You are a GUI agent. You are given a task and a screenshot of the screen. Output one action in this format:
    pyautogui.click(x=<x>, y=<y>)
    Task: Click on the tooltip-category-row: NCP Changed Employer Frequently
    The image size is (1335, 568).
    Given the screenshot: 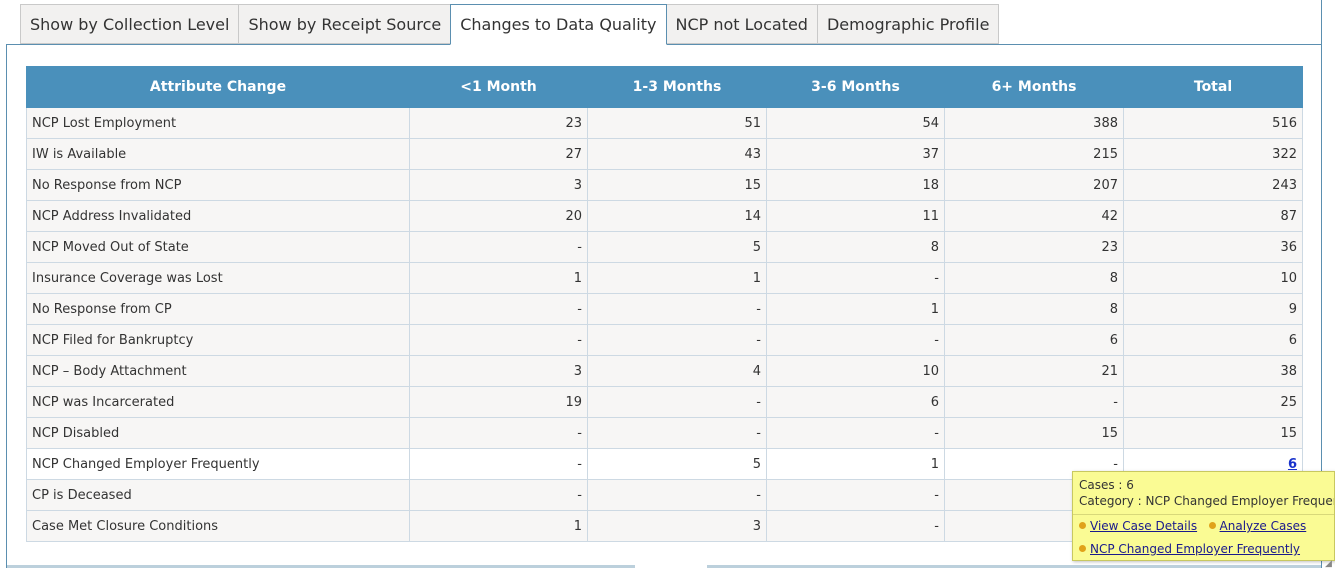 What is the action you would take?
    pyautogui.click(x=1189, y=549)
    